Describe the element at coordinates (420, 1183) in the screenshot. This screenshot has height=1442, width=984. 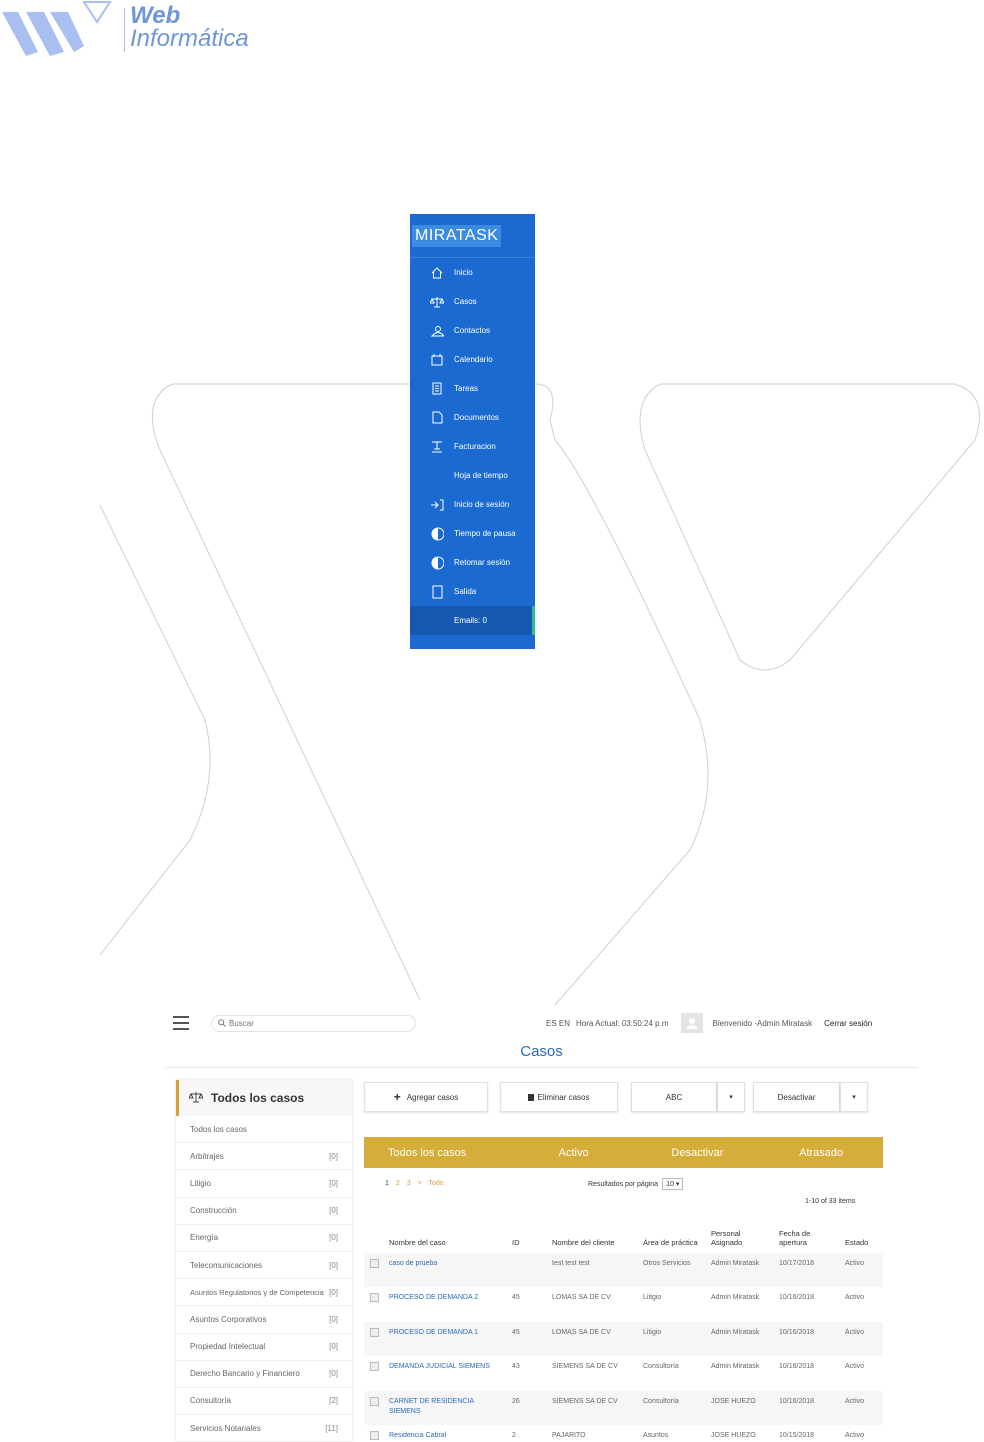
I see `next-page-link: >` at that location.